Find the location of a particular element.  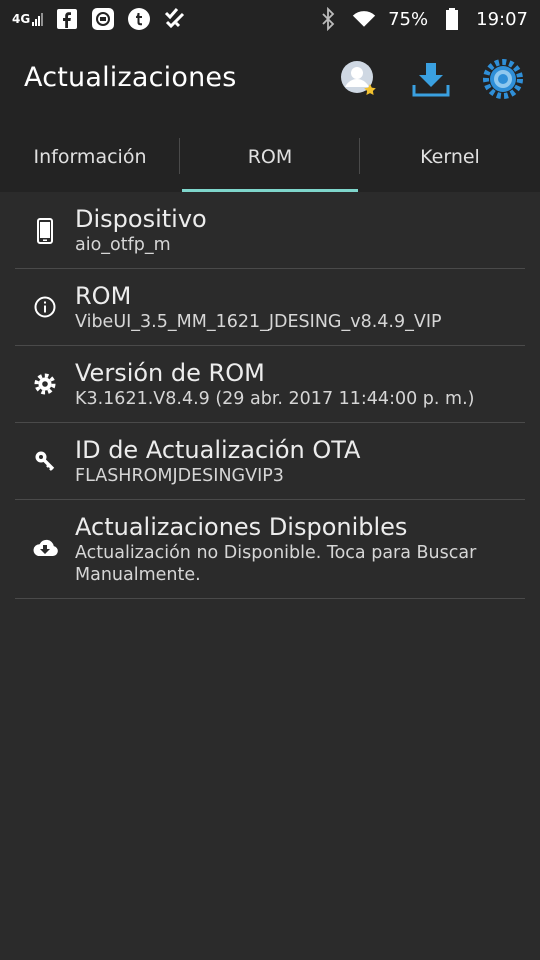

list-item-dispositivo: Dispositivo aio_otfp_m is located at coordinates (270, 230).